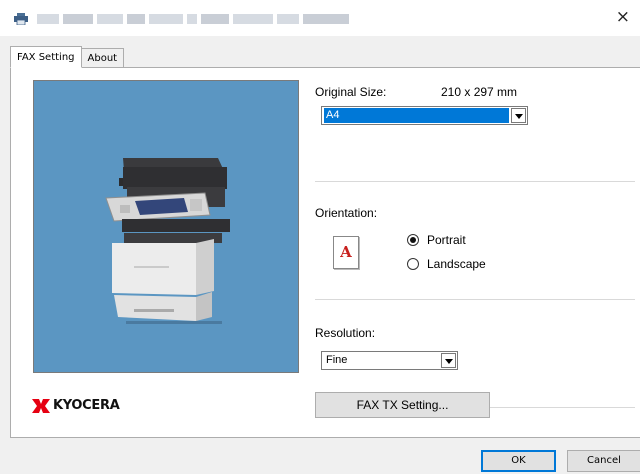 Image resolution: width=640 pixels, height=474 pixels. What do you see at coordinates (193, 19) in the screenshot?
I see `window-title-redacted` at bounding box center [193, 19].